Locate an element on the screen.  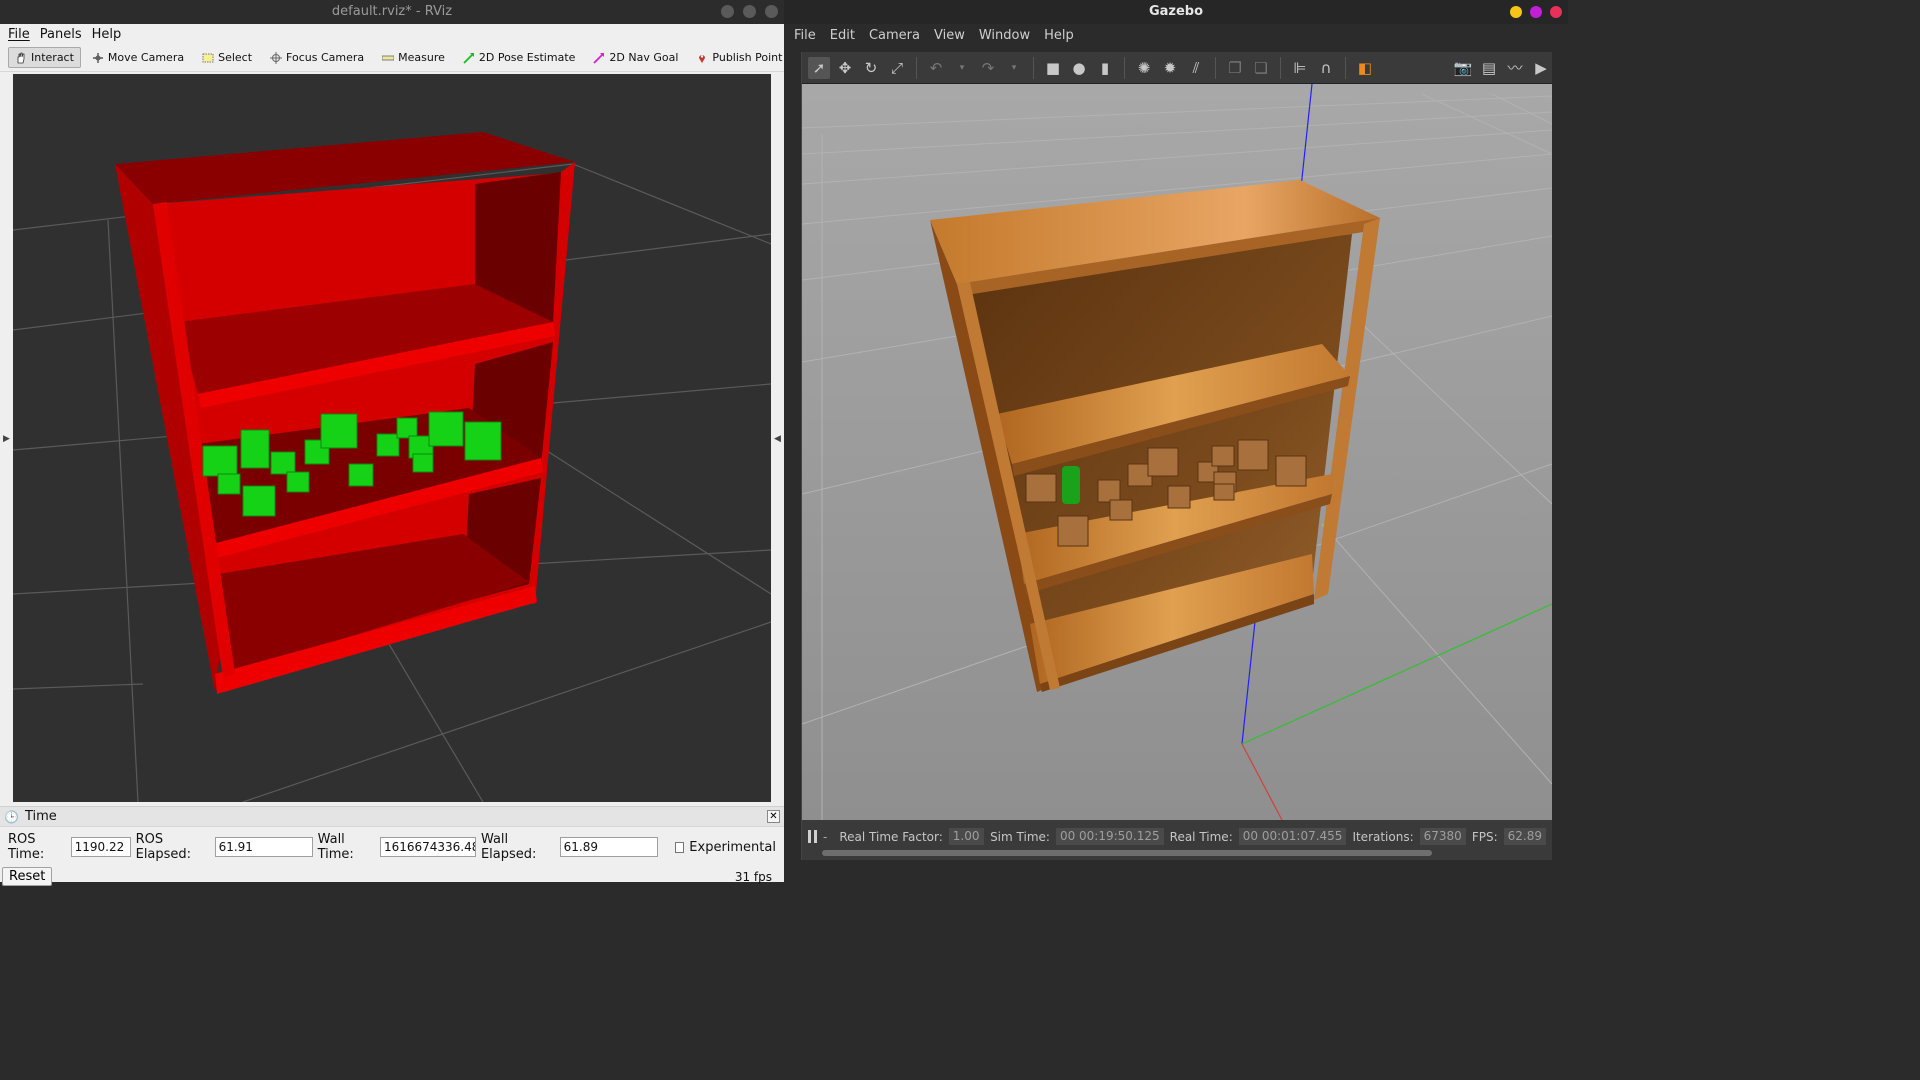
wall-elapsed-label: Wall Elapsed: is located at coordinates (508, 847).